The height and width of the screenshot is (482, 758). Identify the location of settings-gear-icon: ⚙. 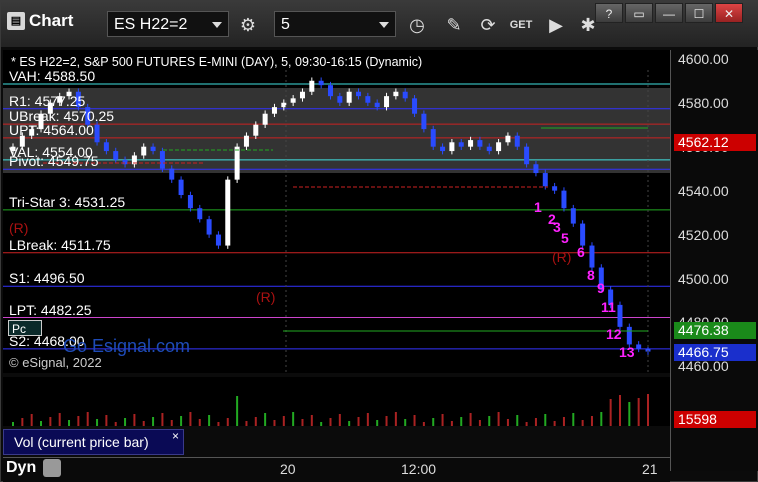
(248, 25).